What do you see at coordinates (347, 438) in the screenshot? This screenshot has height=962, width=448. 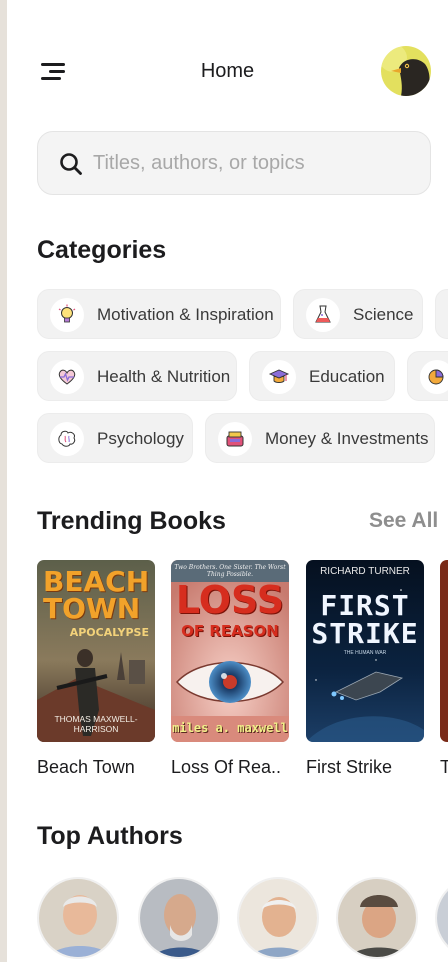 I see `category-label: Money & Investments` at bounding box center [347, 438].